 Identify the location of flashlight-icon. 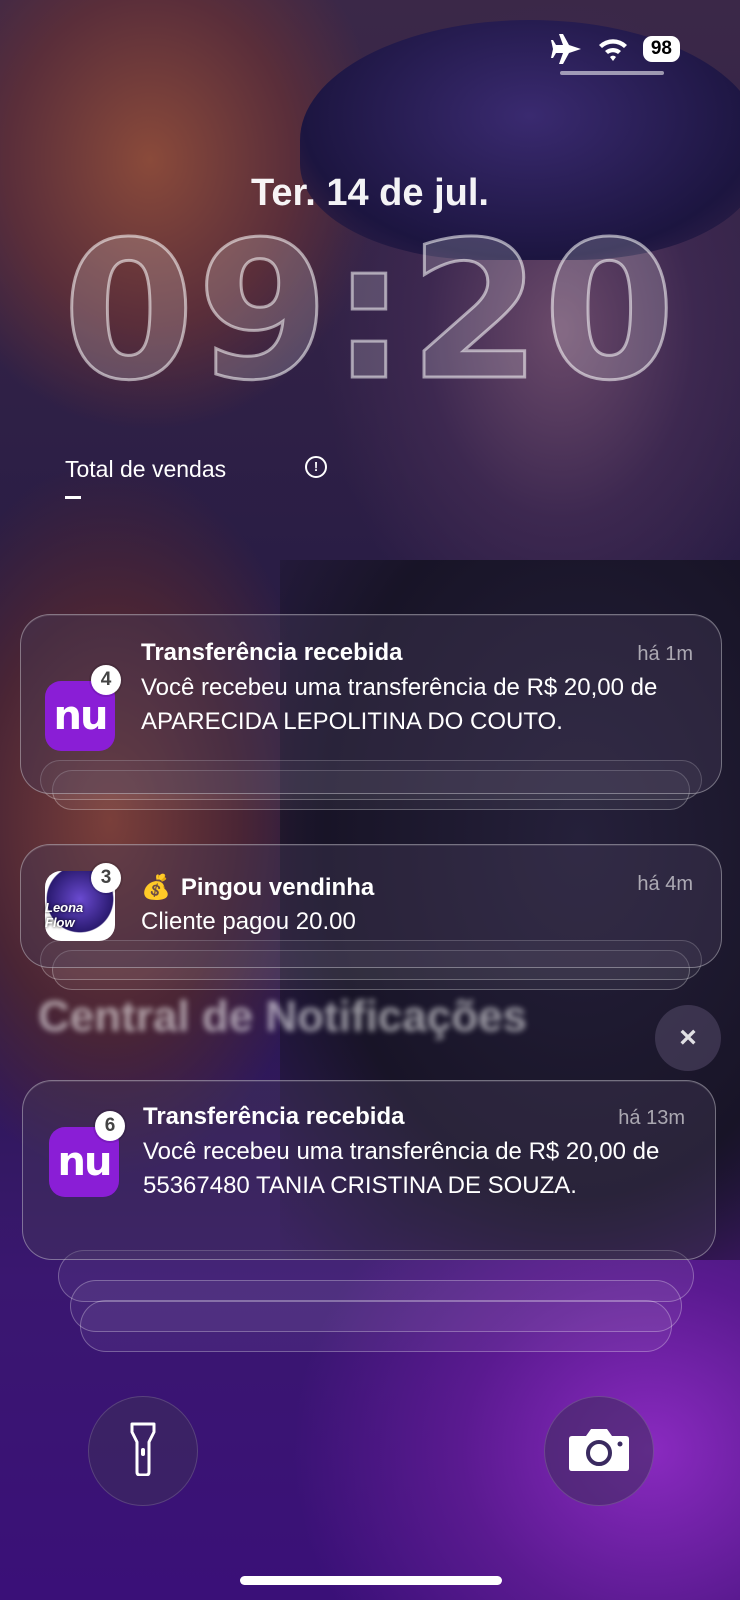
(143, 1451).